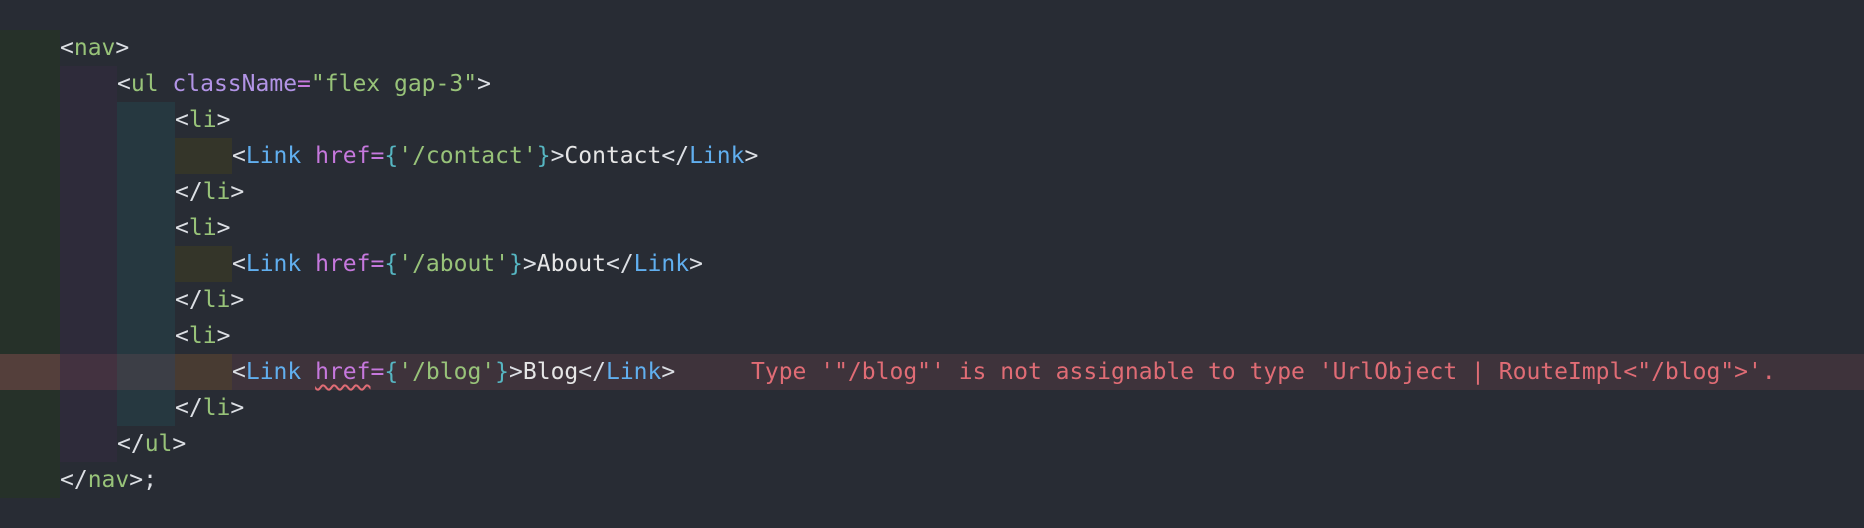  Describe the element at coordinates (342, 372) in the screenshot. I see `error-squiggle-attribute: href` at that location.